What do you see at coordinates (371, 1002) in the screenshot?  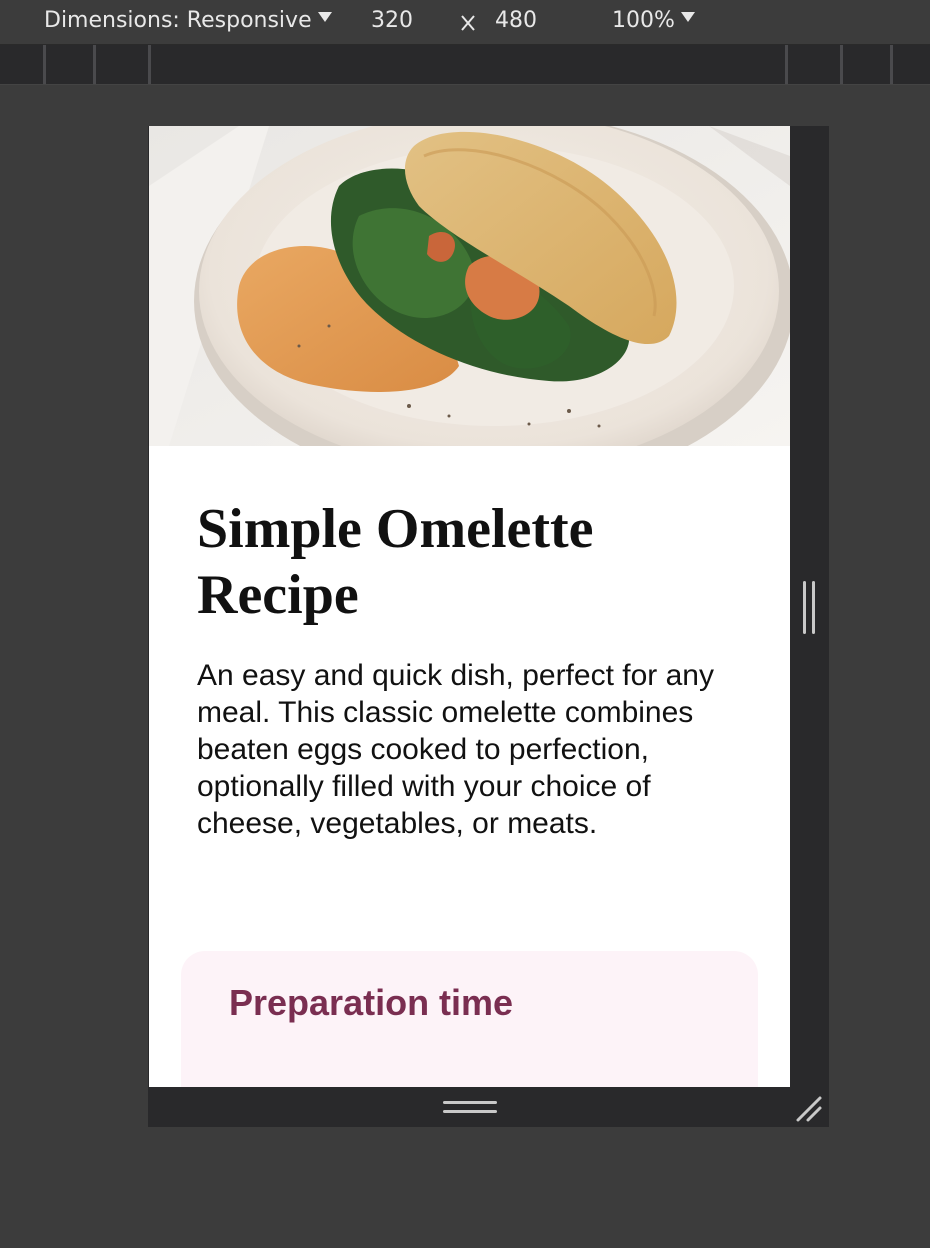 I see `preparation-time-heading: Preparation time` at bounding box center [371, 1002].